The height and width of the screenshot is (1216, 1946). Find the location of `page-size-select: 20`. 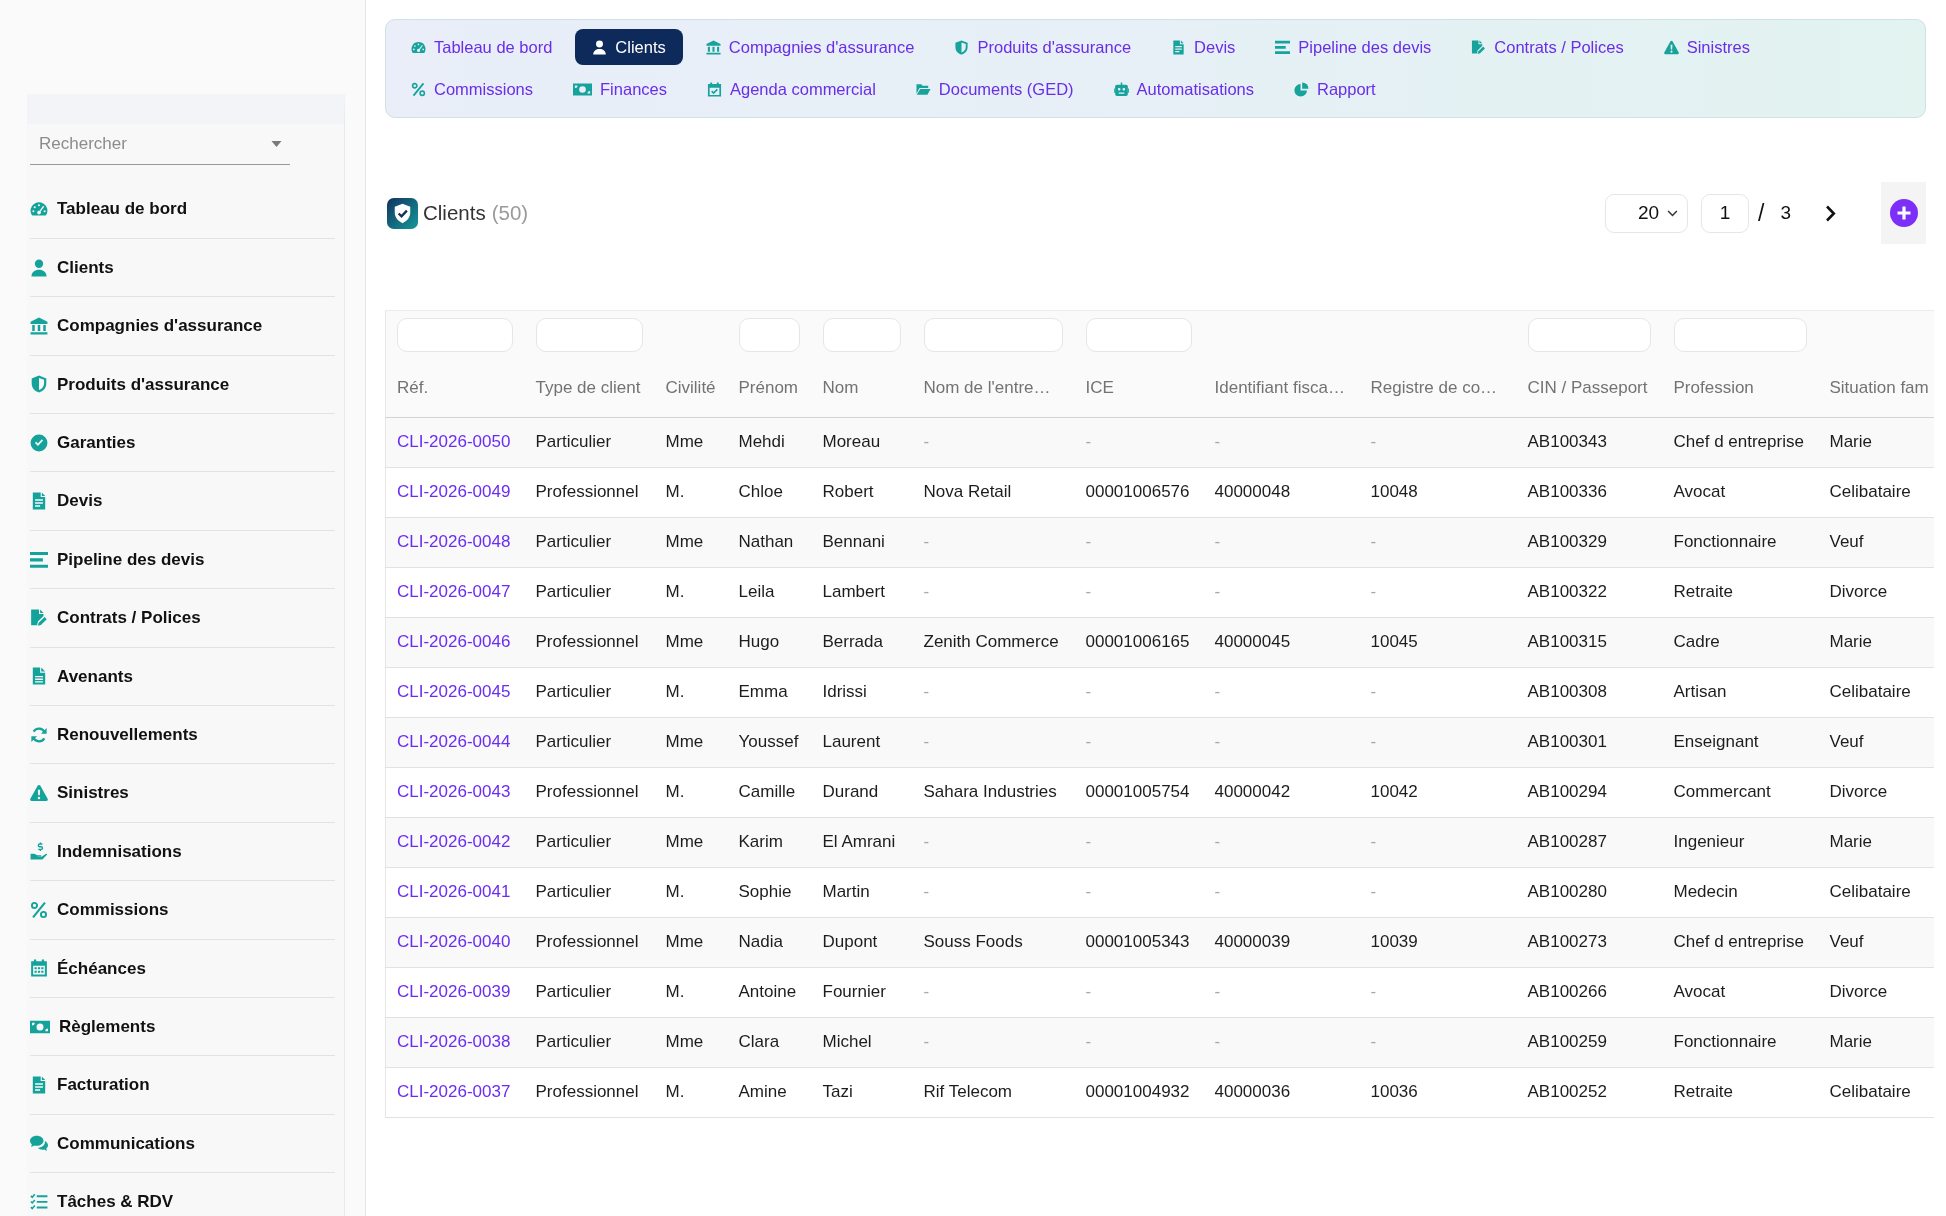

page-size-select: 20 is located at coordinates (1647, 213).